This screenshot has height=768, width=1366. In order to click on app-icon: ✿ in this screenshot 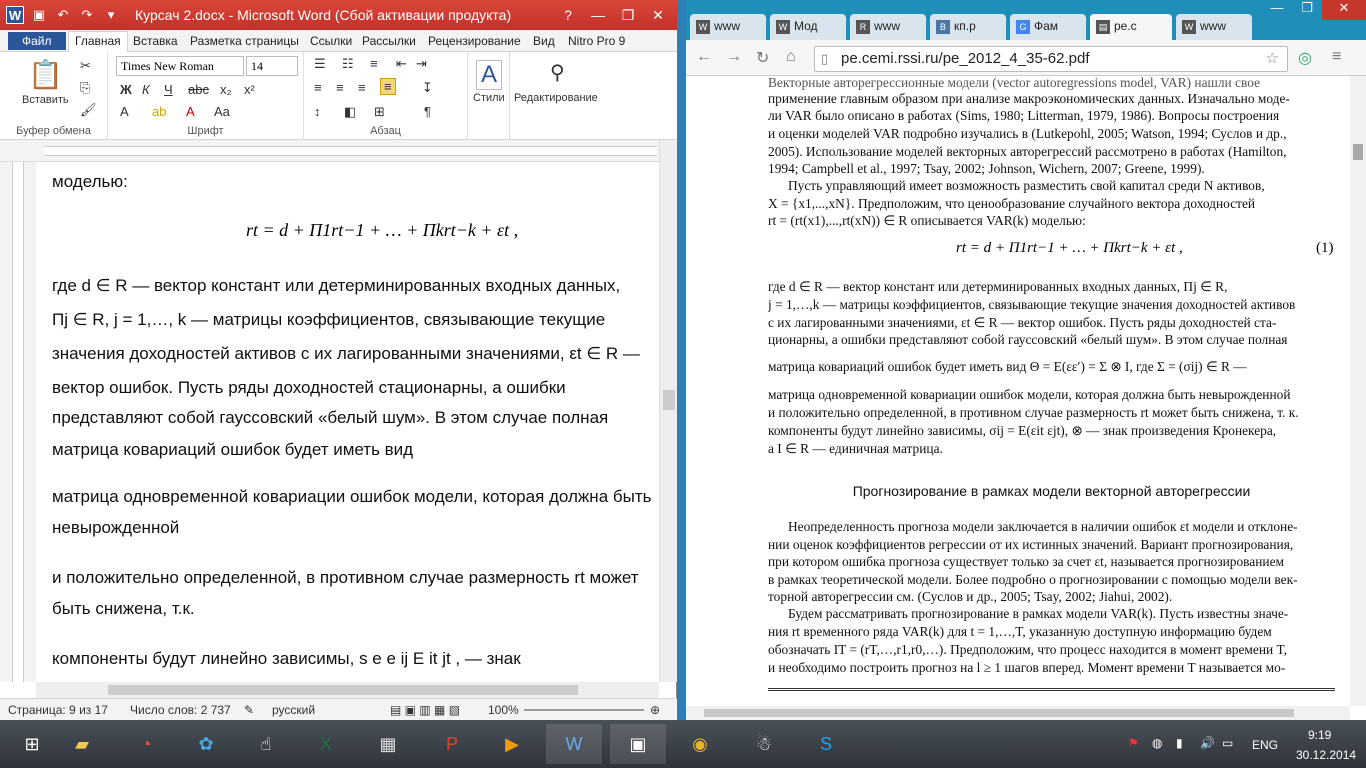, I will do `click(206, 744)`.